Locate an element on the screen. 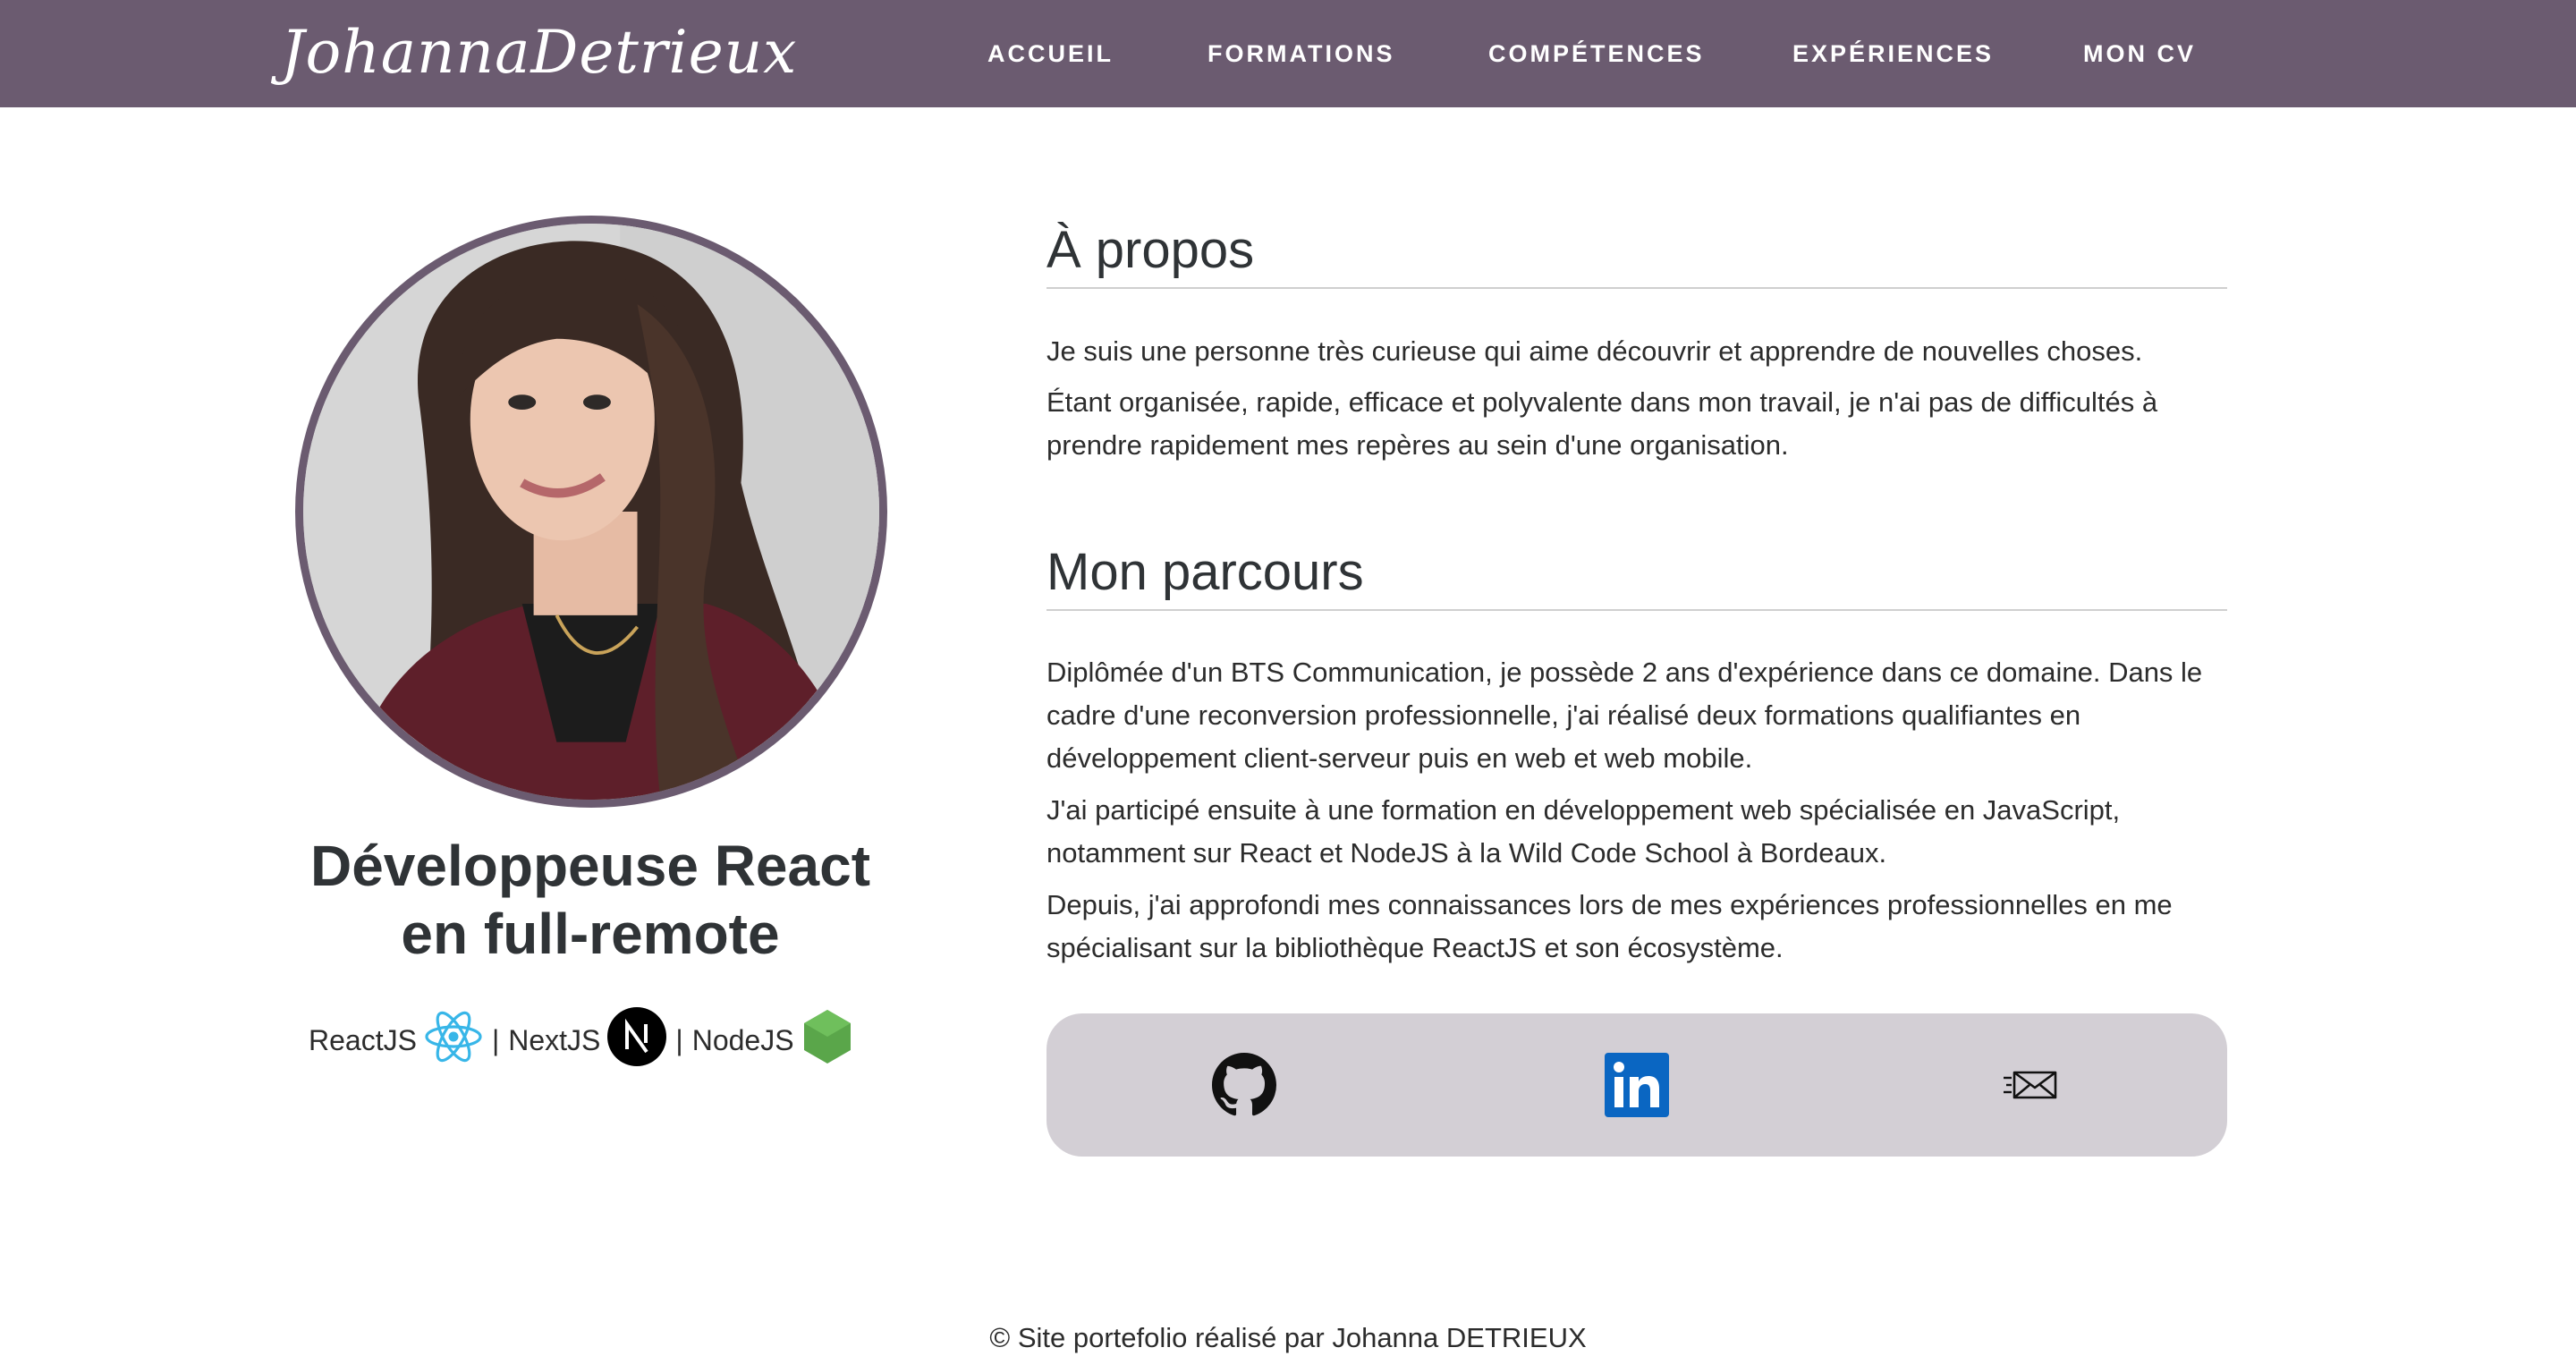 Image resolution: width=2576 pixels, height=1356 pixels. profile-headline: Développeuse React en full-remote is located at coordinates (590, 900).